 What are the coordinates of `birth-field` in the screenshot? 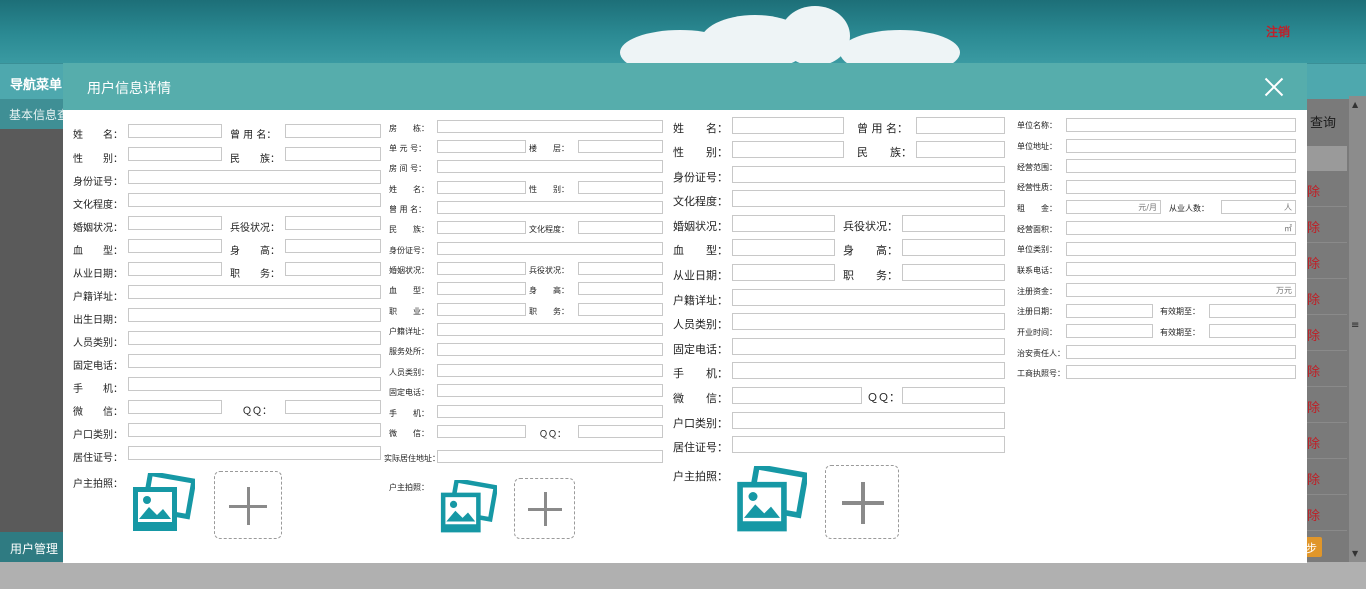 It's located at (254, 315).